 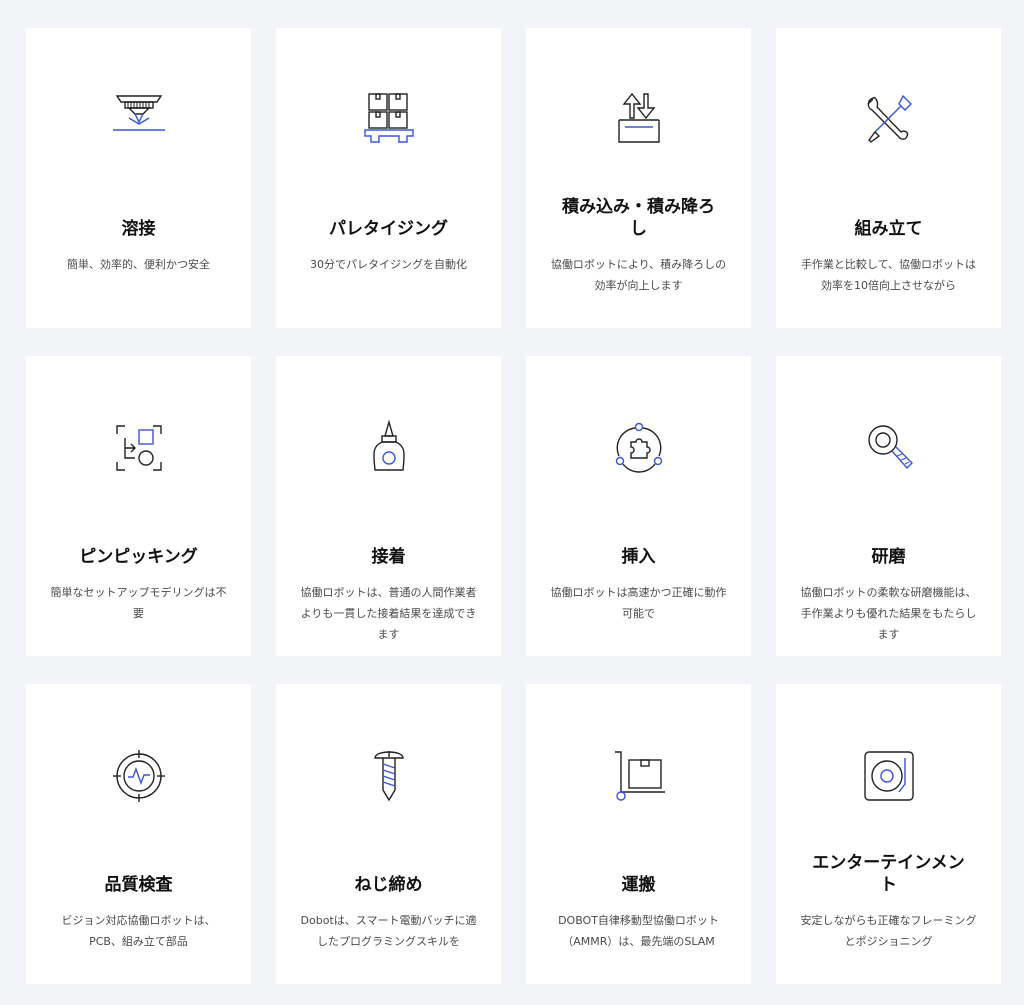 What do you see at coordinates (888, 834) in the screenshot?
I see `card-entertainment: エンターテインメント 安定しながらも正確なフレーミングとポジショニング` at bounding box center [888, 834].